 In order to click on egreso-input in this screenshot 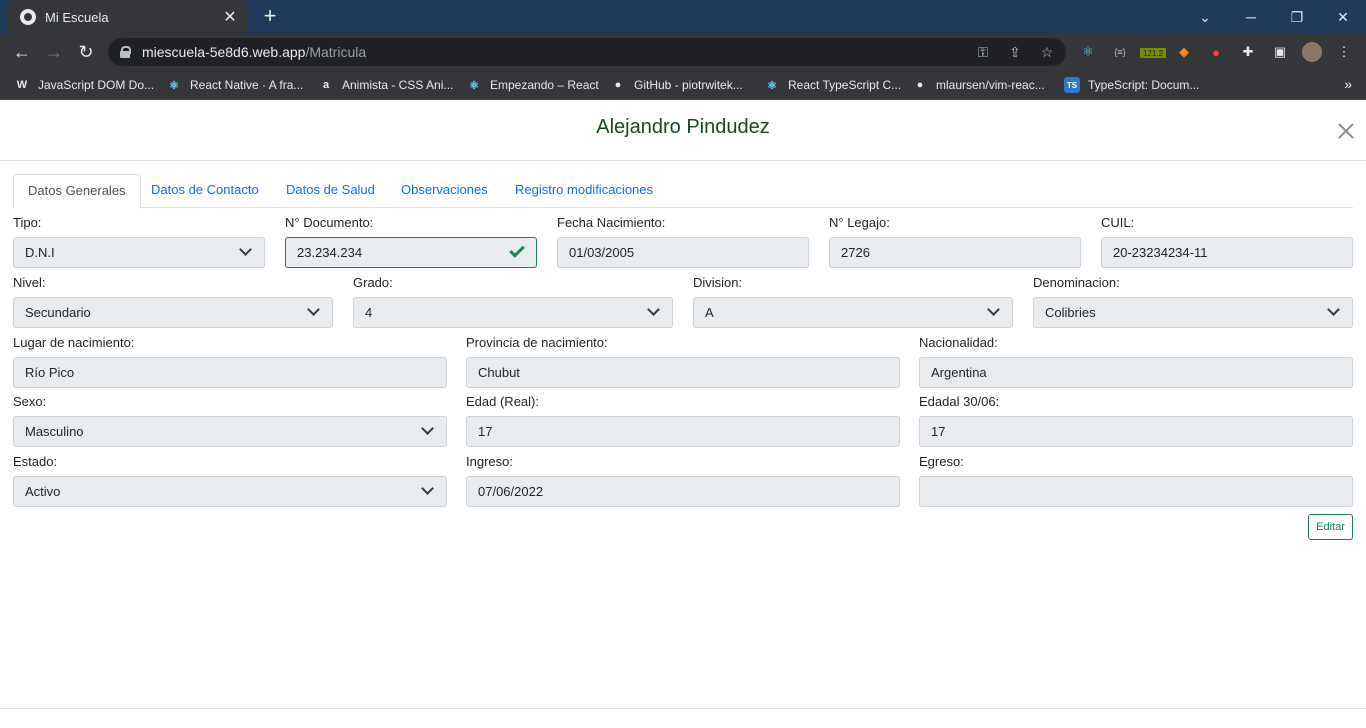, I will do `click(1136, 491)`.